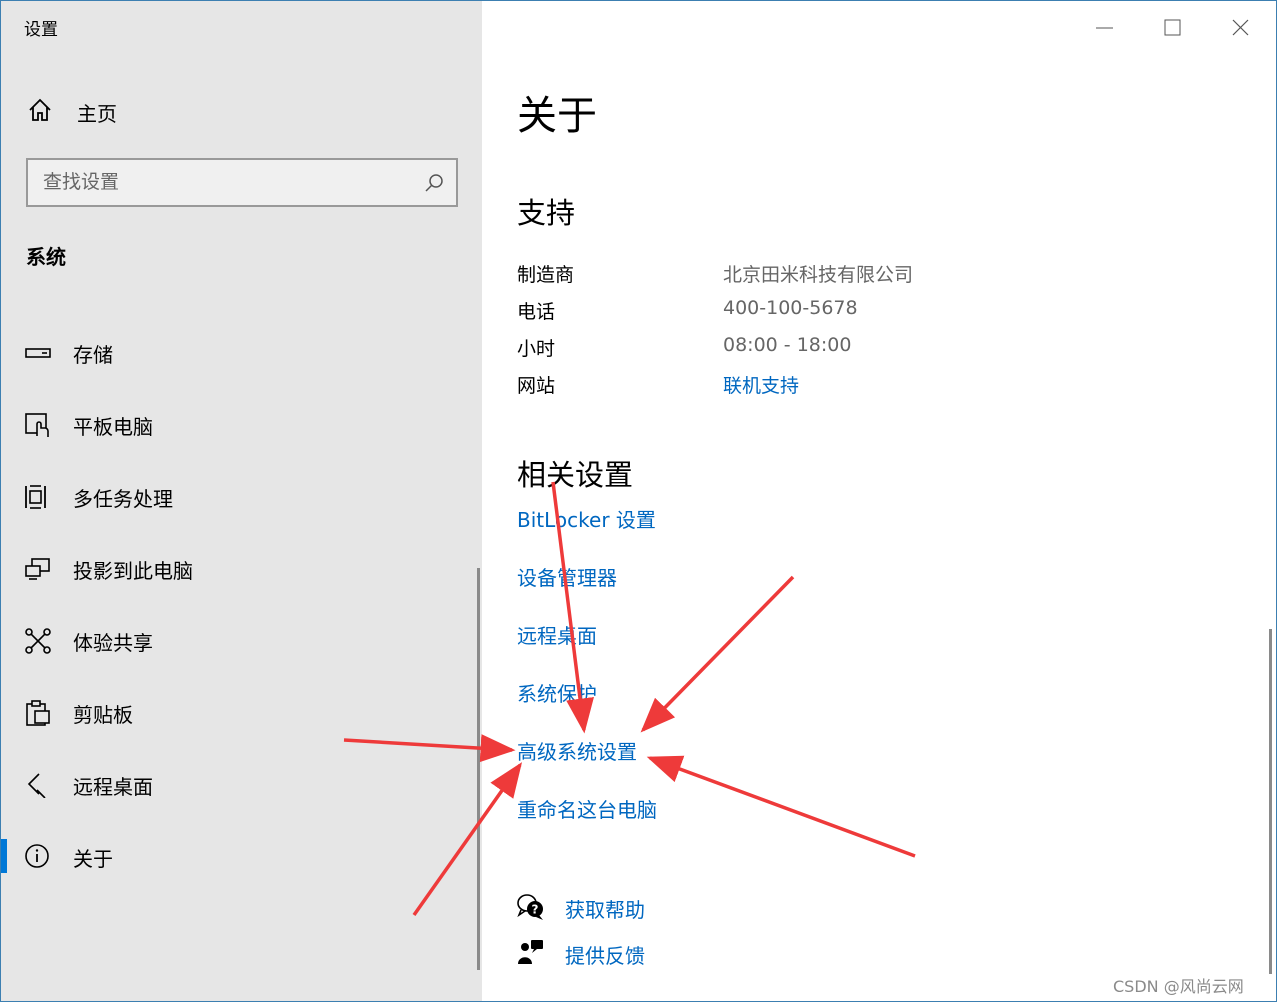  I want to click on sidebar-item-shared-experiences: 体验共享, so click(241, 640).